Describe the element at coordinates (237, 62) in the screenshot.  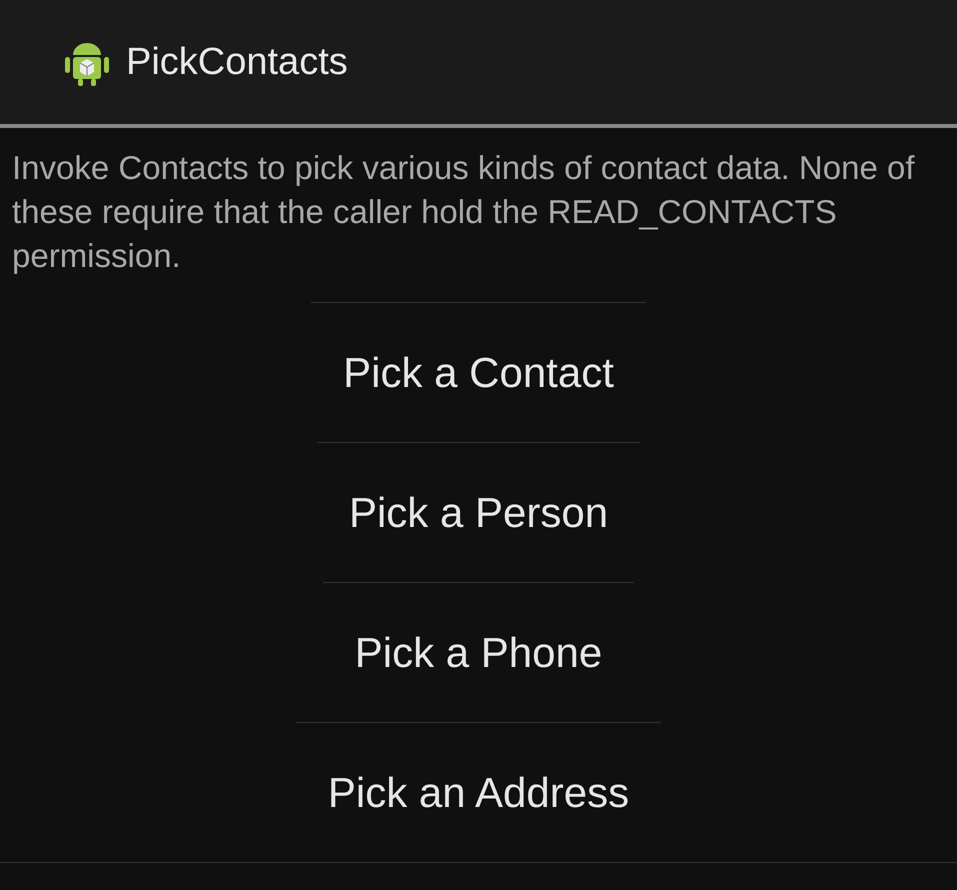
I see `app-title: PickContacts` at that location.